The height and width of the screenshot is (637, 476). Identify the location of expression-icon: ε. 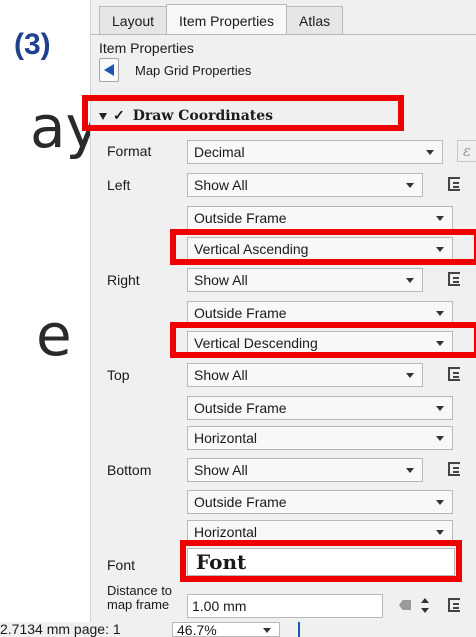
(466, 151).